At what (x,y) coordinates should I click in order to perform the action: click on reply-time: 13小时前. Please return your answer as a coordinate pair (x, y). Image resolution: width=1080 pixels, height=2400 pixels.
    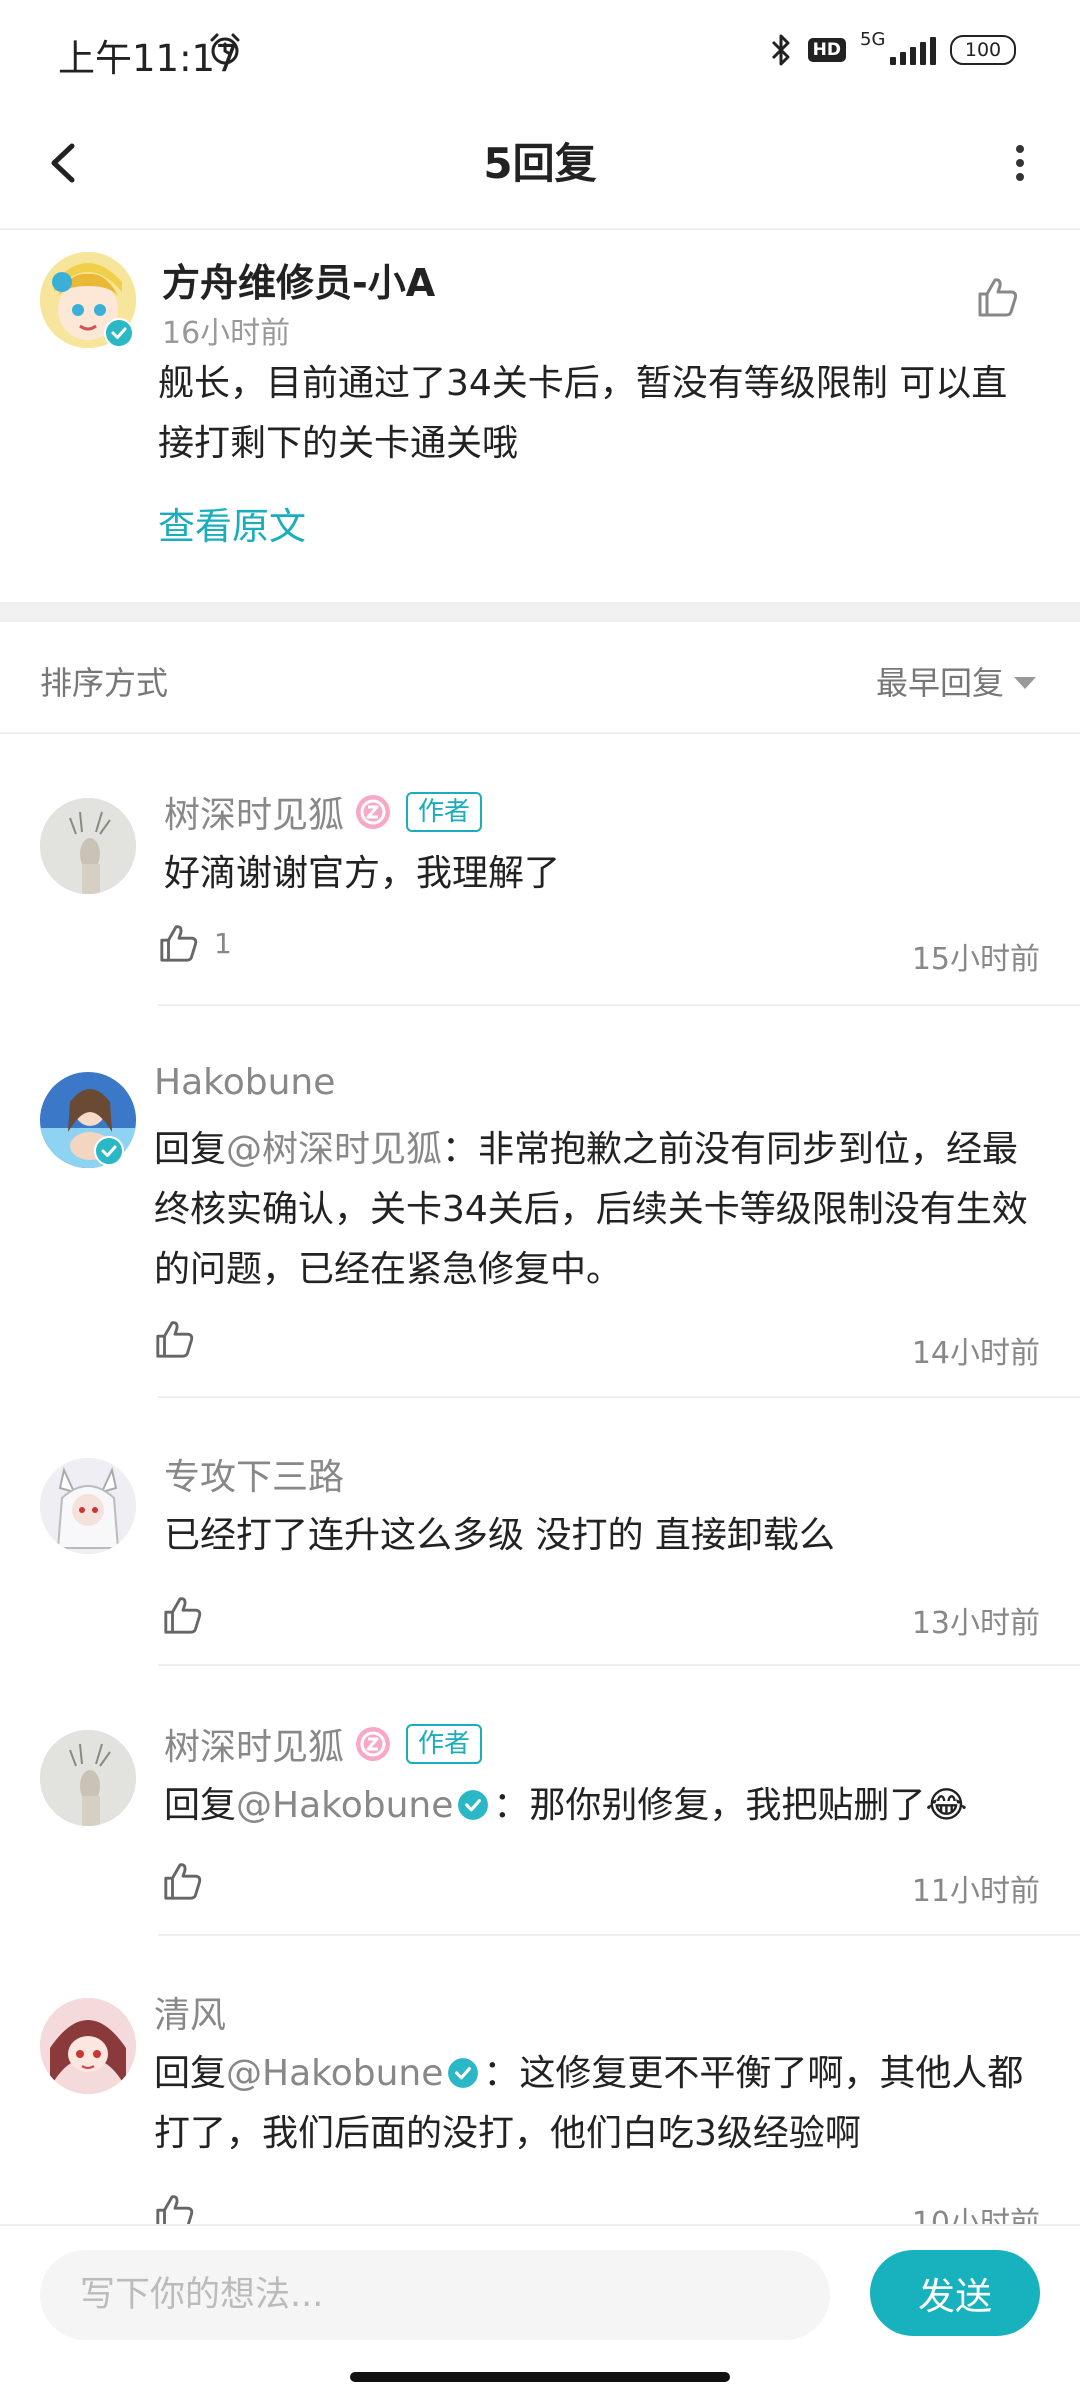
    Looking at the image, I should click on (975, 1623).